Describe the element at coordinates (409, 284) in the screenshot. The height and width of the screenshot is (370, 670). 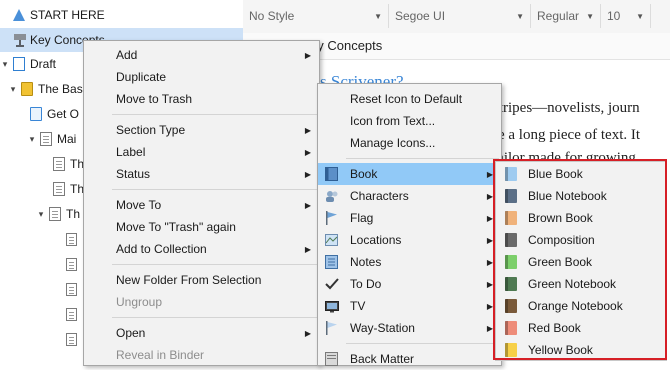
I see `menu-item-to-do: To Do ▶` at that location.